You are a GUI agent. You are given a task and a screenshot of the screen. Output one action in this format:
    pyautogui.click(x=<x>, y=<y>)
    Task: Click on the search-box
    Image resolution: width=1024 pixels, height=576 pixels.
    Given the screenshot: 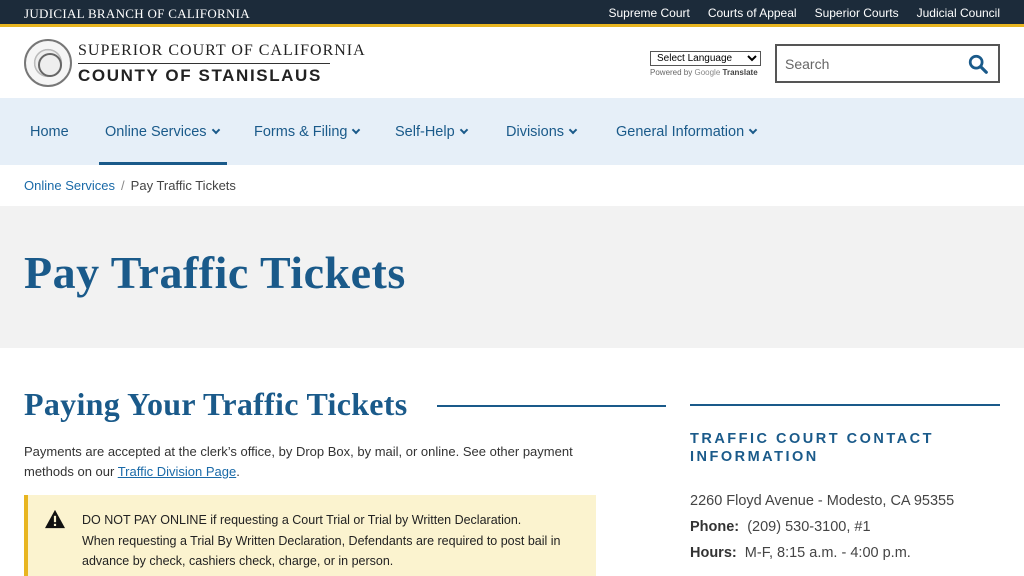 What is the action you would take?
    pyautogui.click(x=887, y=63)
    